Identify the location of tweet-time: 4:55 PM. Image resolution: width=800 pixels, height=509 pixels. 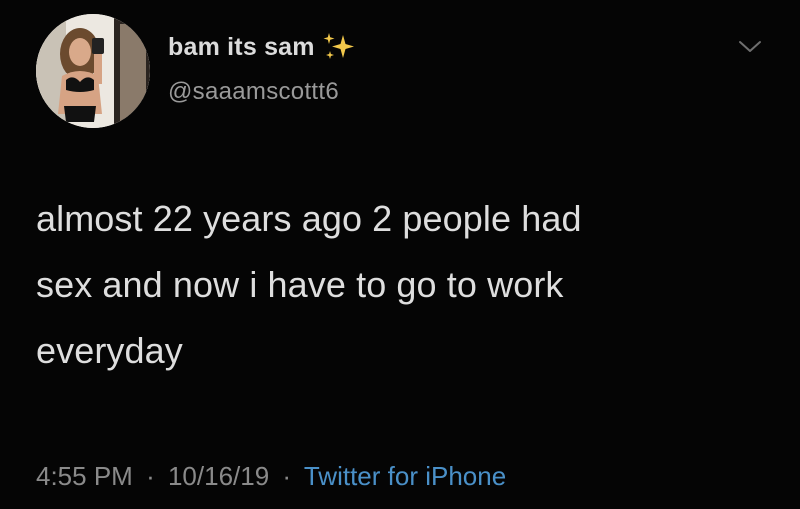
(84, 476).